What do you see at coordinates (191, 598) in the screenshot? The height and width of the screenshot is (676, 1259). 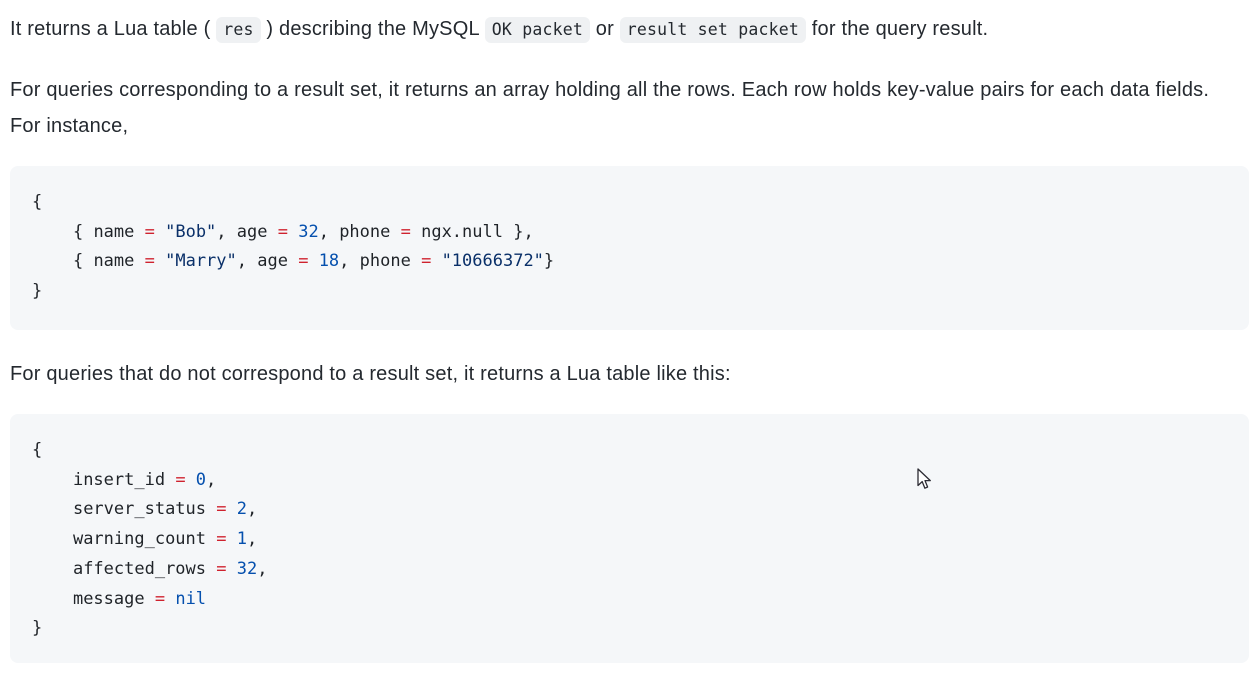 I see `code-token-kw: nil` at bounding box center [191, 598].